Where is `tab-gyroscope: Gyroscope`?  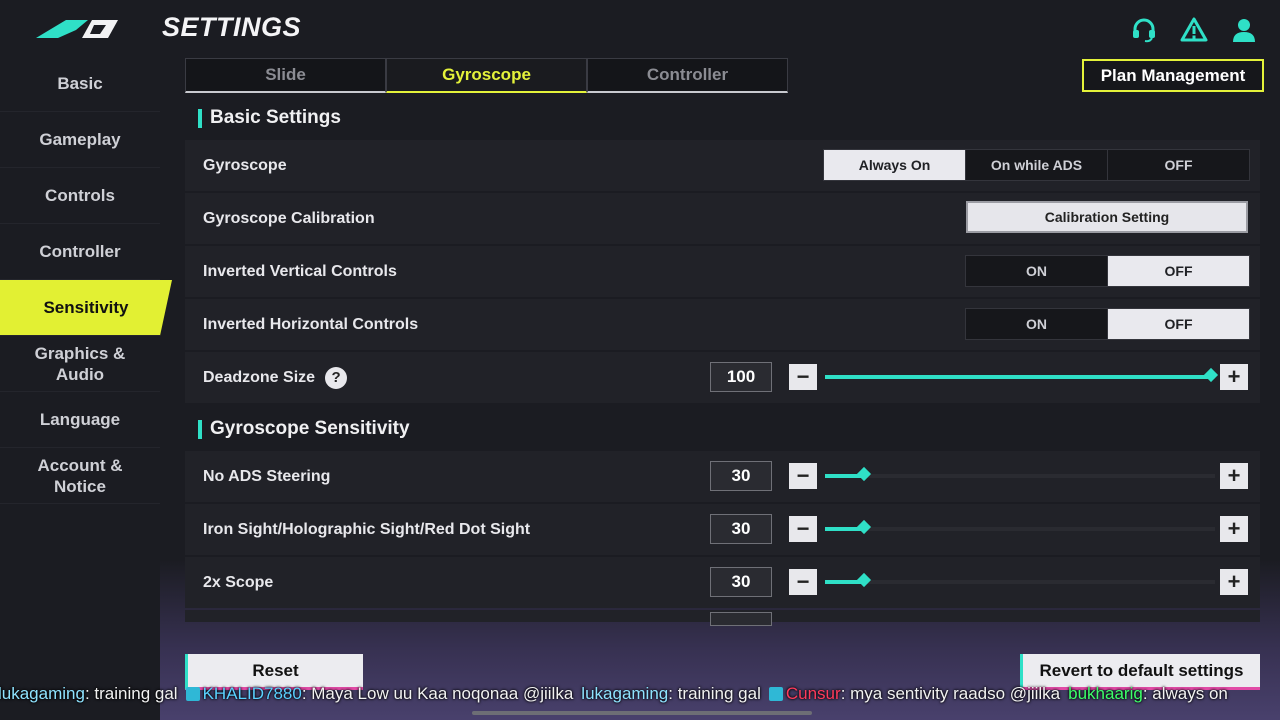 tab-gyroscope: Gyroscope is located at coordinates (486, 75).